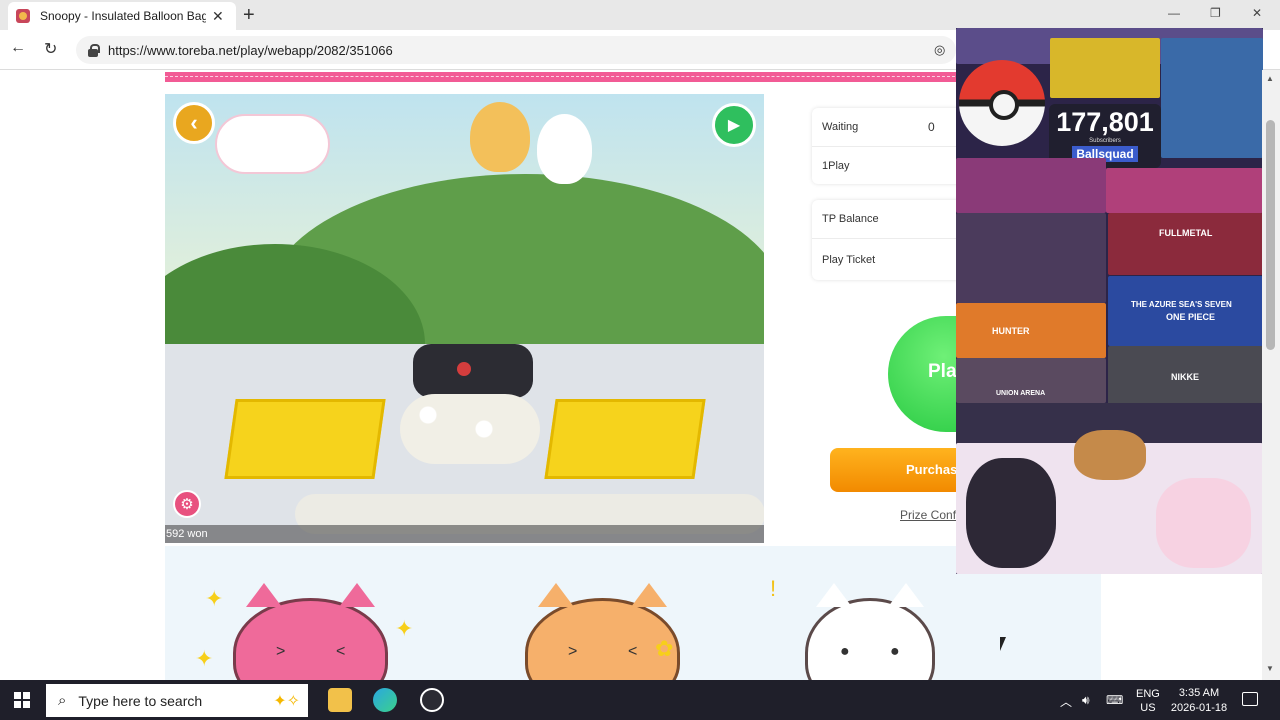 The image size is (1280, 720). I want to click on prize-holder, so click(473, 371).